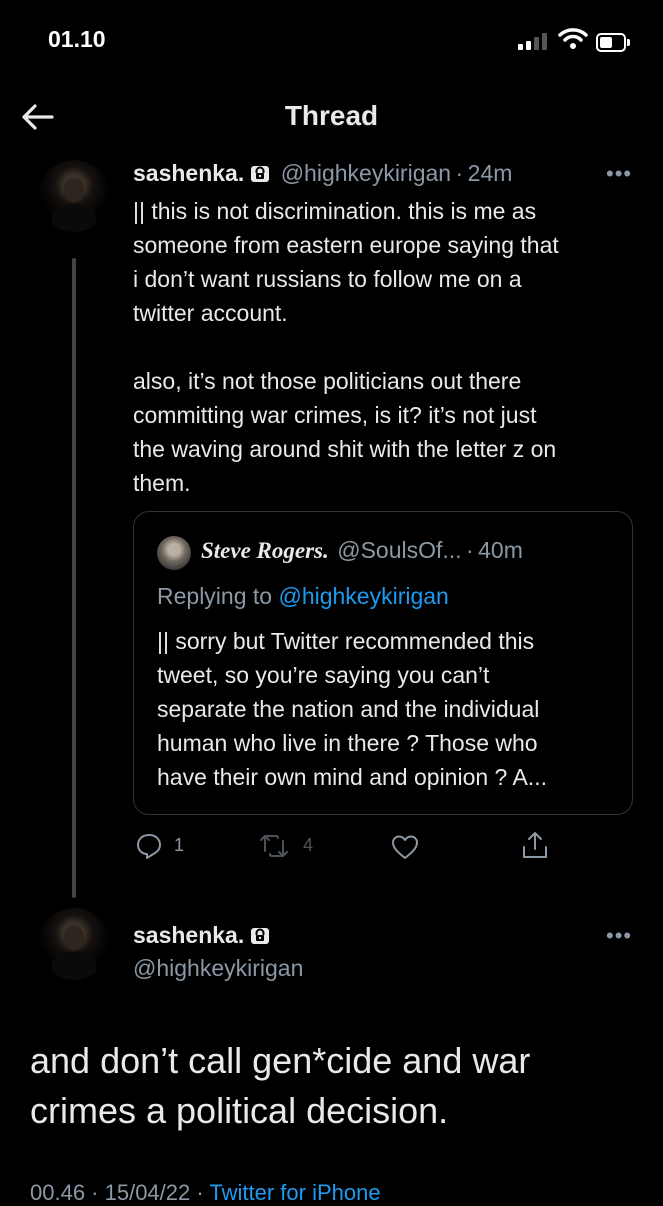 The width and height of the screenshot is (663, 1206). I want to click on retweet-count: 4, so click(308, 844).